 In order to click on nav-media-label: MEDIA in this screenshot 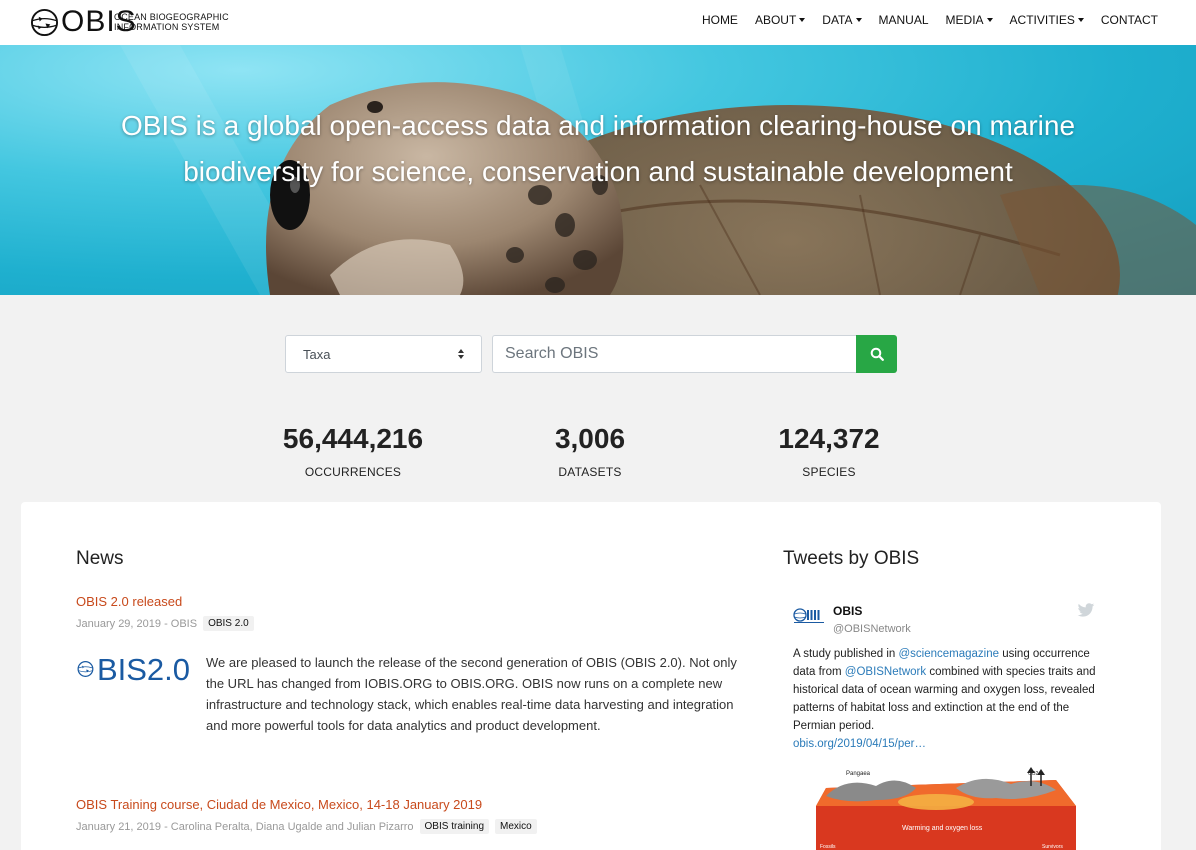, I will do `click(964, 20)`.